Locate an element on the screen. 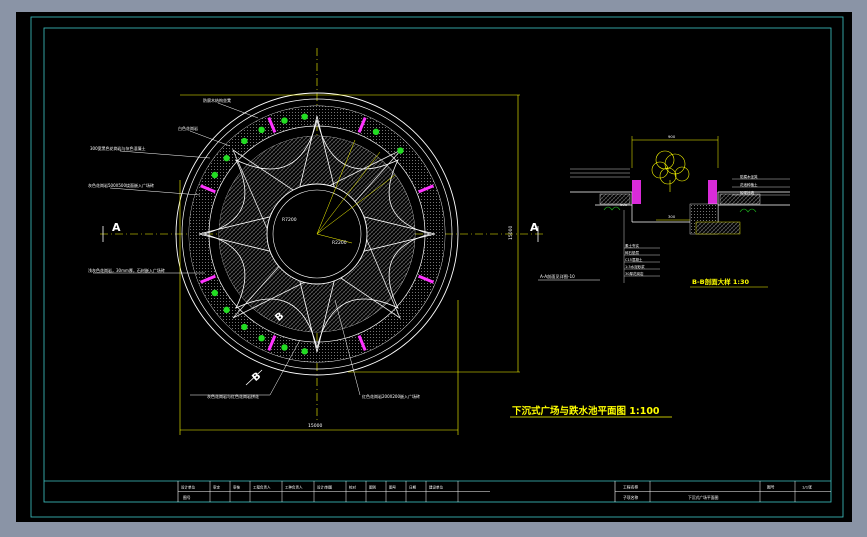 The height and width of the screenshot is (537, 867). tb-cell-7: 图别 is located at coordinates (373, 487).